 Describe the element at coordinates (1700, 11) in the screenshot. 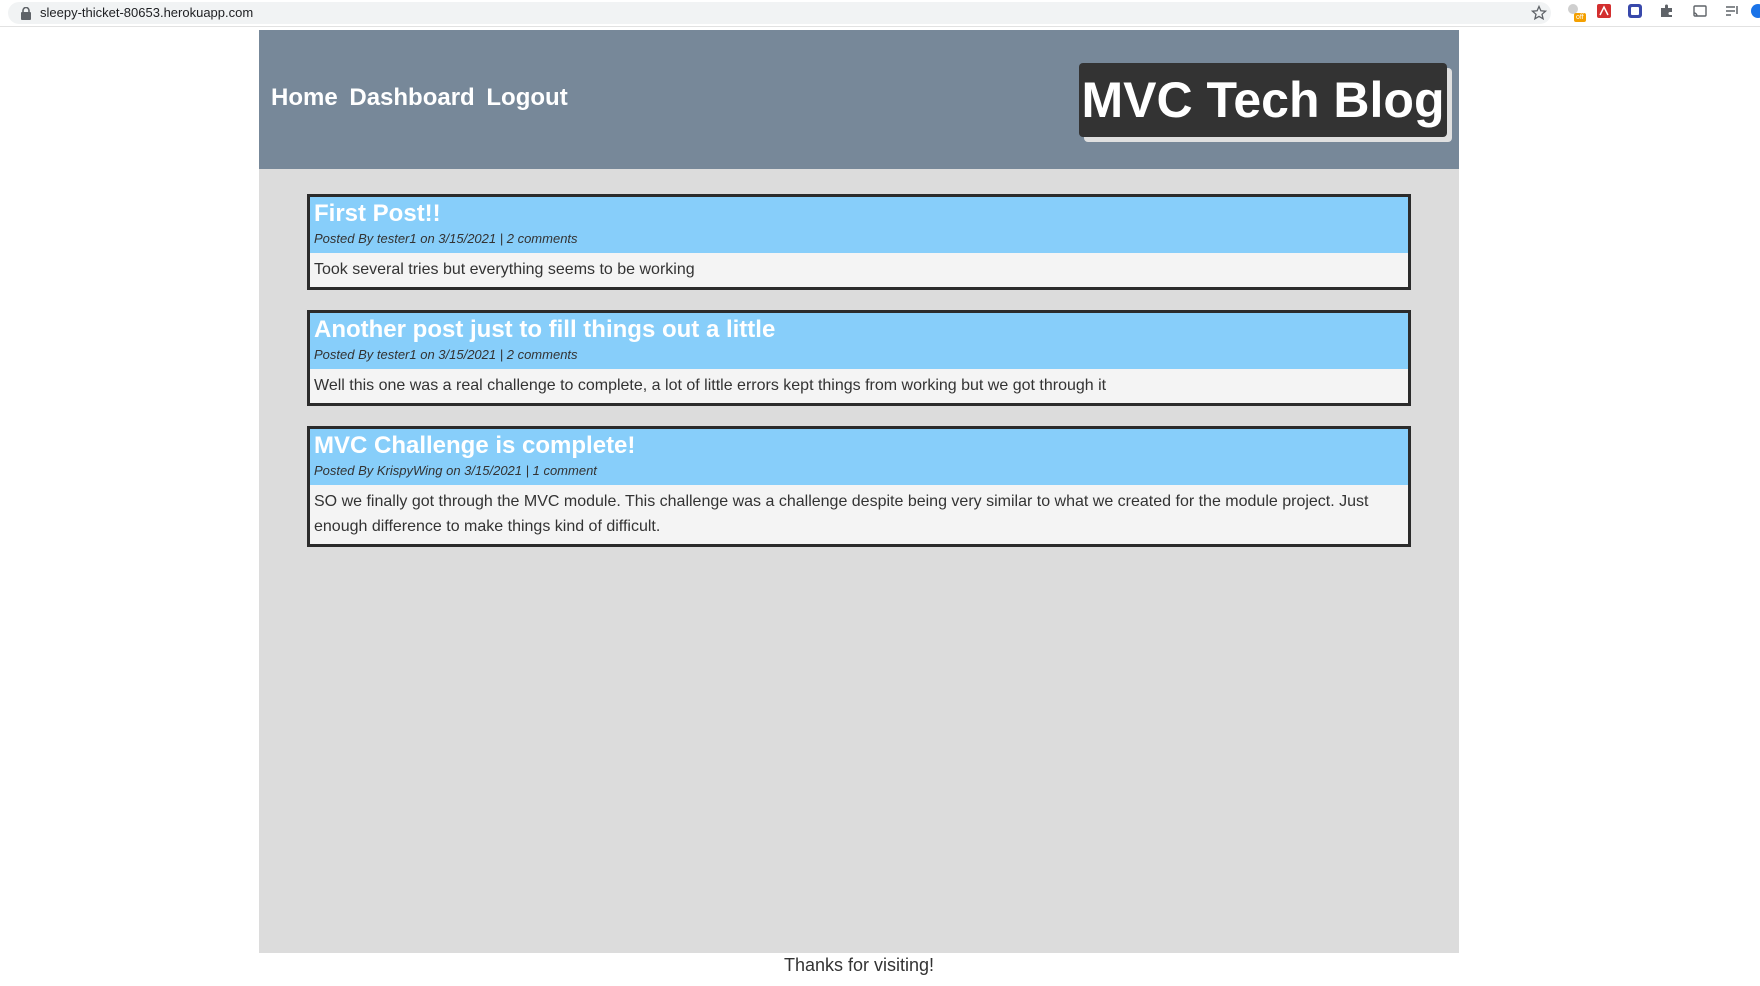

I see `cast-icon` at that location.